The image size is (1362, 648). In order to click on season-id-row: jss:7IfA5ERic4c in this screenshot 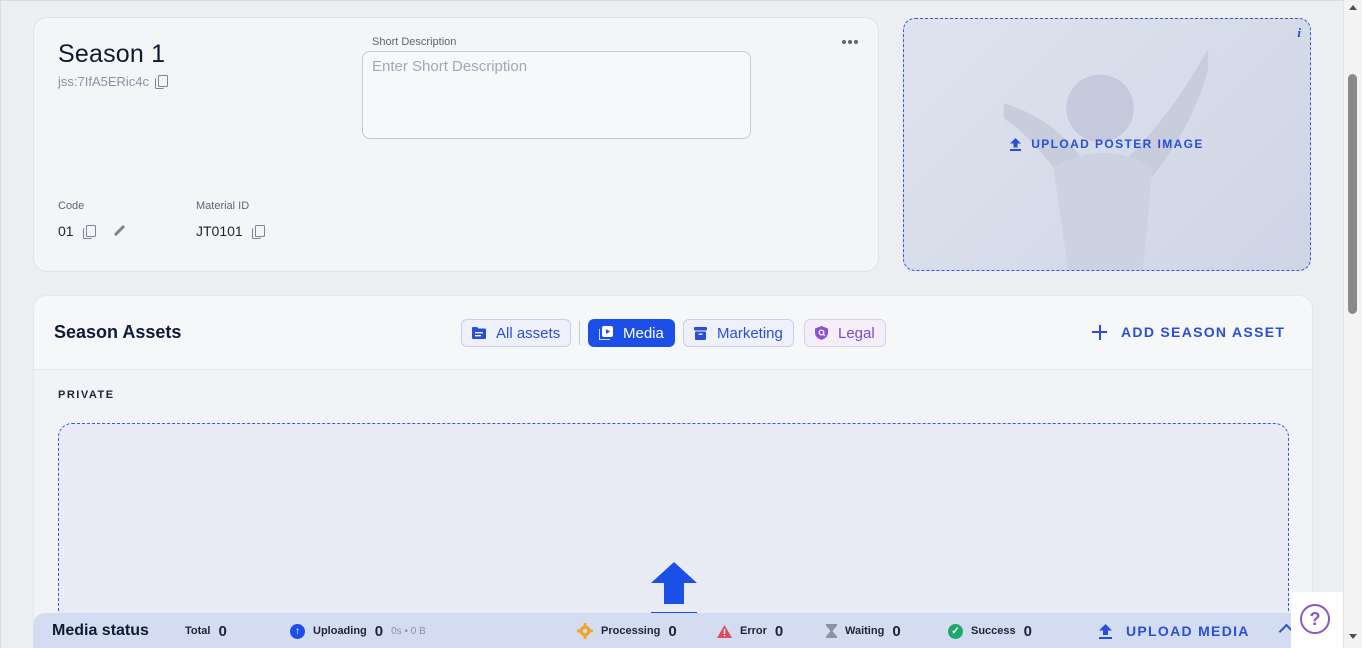, I will do `click(113, 81)`.